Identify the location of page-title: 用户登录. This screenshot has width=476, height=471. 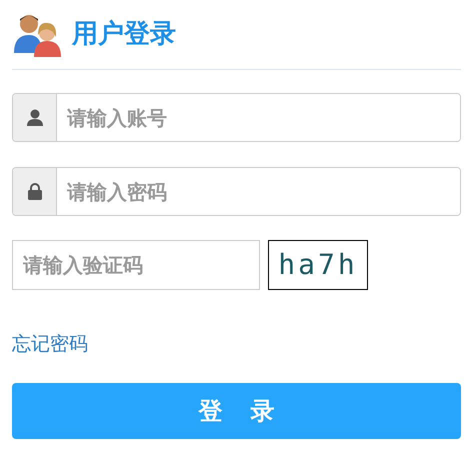
(124, 34).